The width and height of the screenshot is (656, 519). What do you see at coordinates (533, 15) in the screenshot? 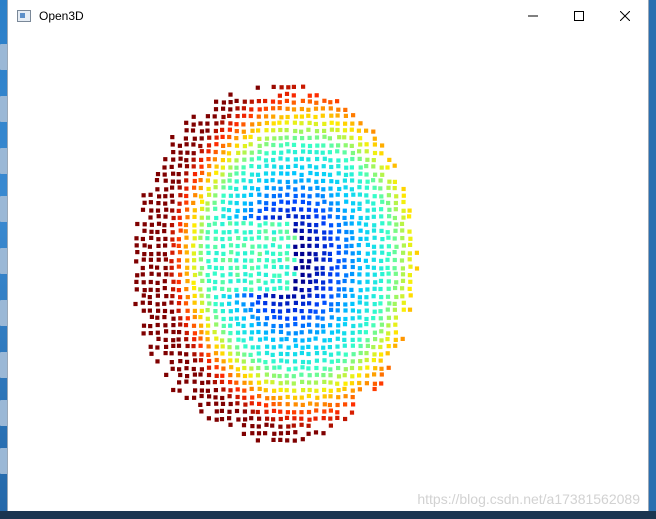
I see `minimize-button` at bounding box center [533, 15].